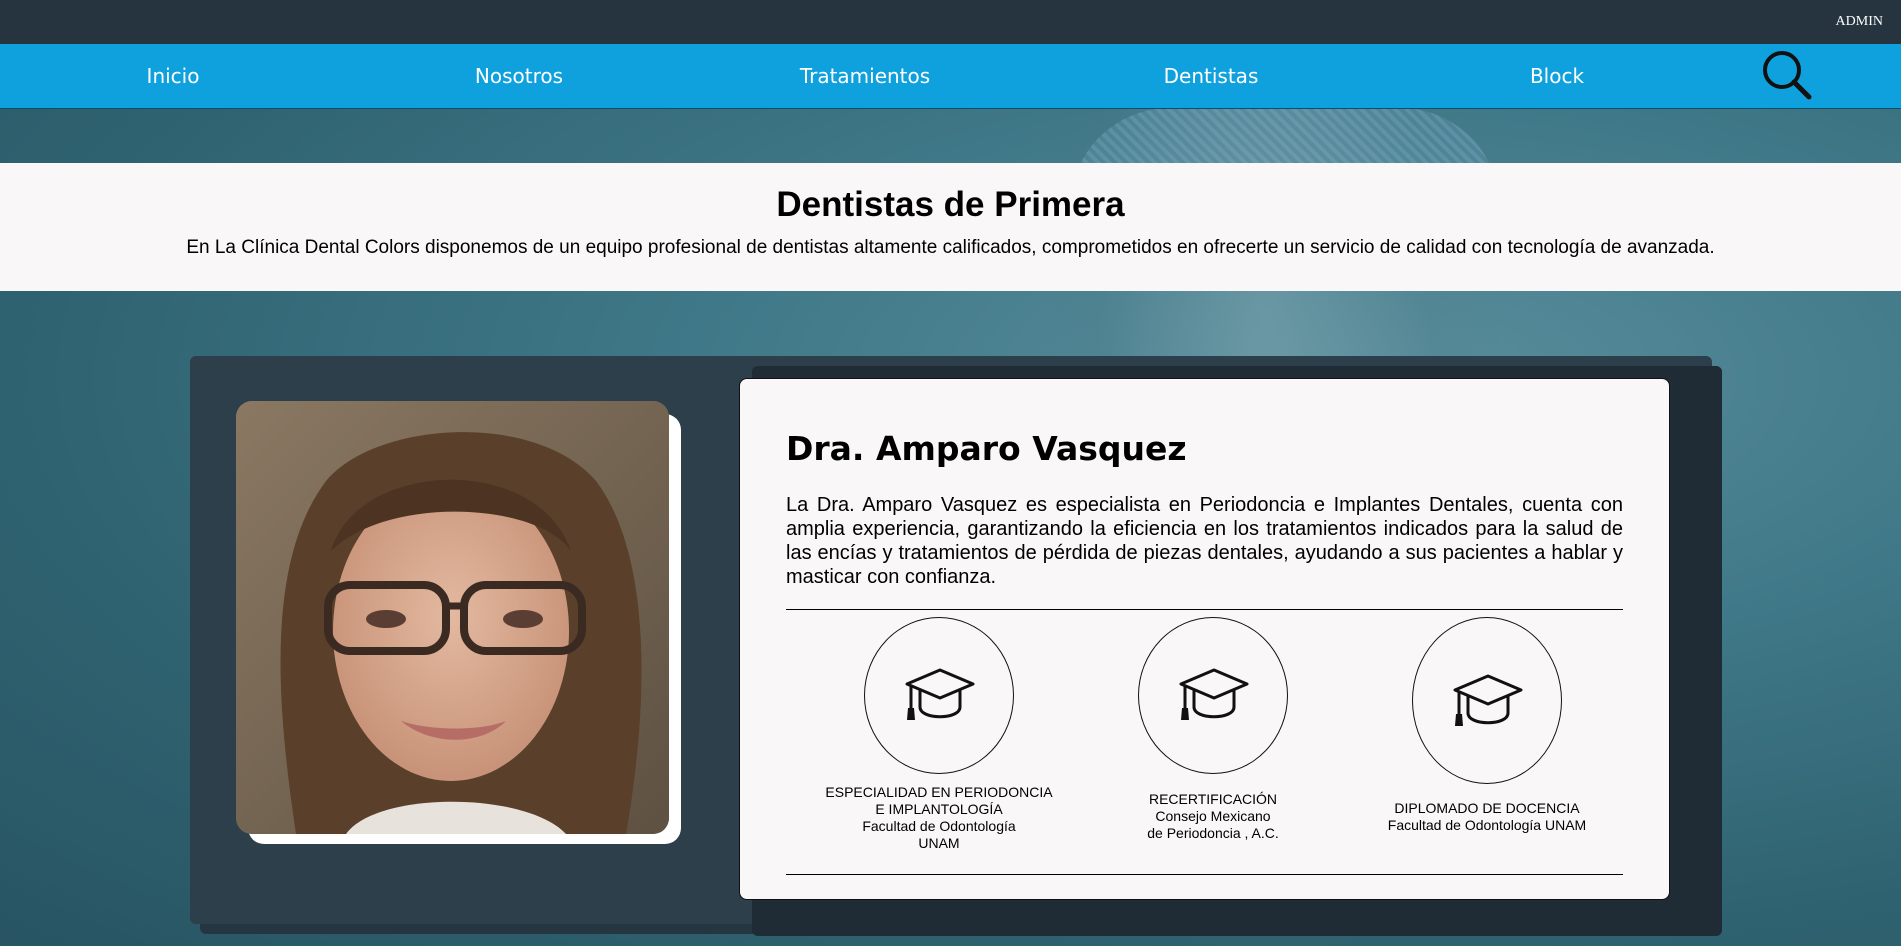  I want to click on search-icon, so click(1787, 75).